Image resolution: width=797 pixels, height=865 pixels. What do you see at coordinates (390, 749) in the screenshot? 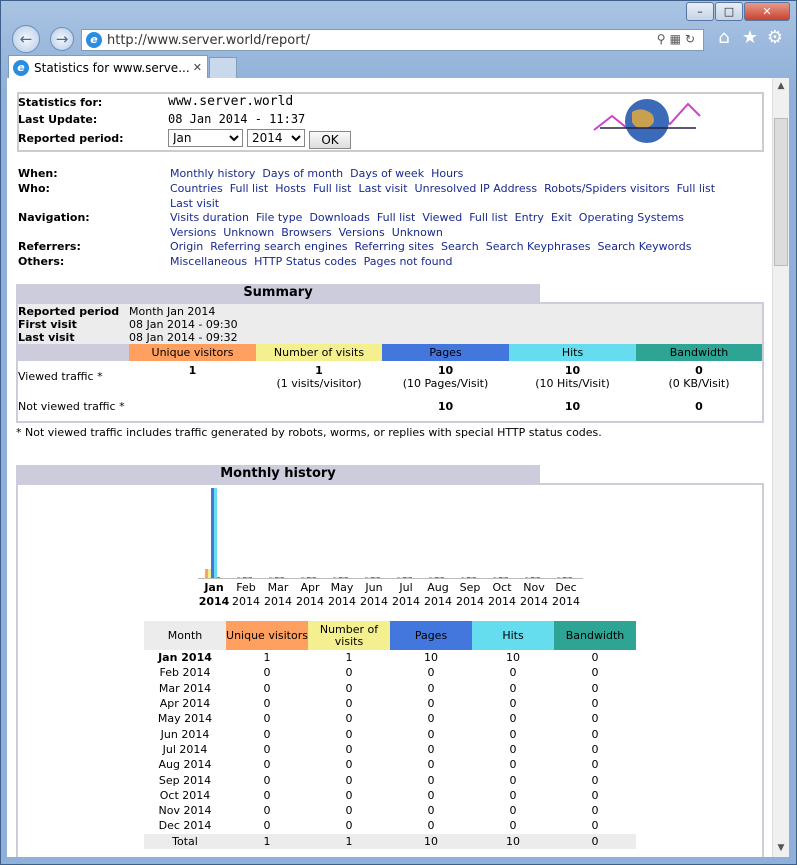
I see `table-row: Jul 2014 0 0 0 0 0` at bounding box center [390, 749].